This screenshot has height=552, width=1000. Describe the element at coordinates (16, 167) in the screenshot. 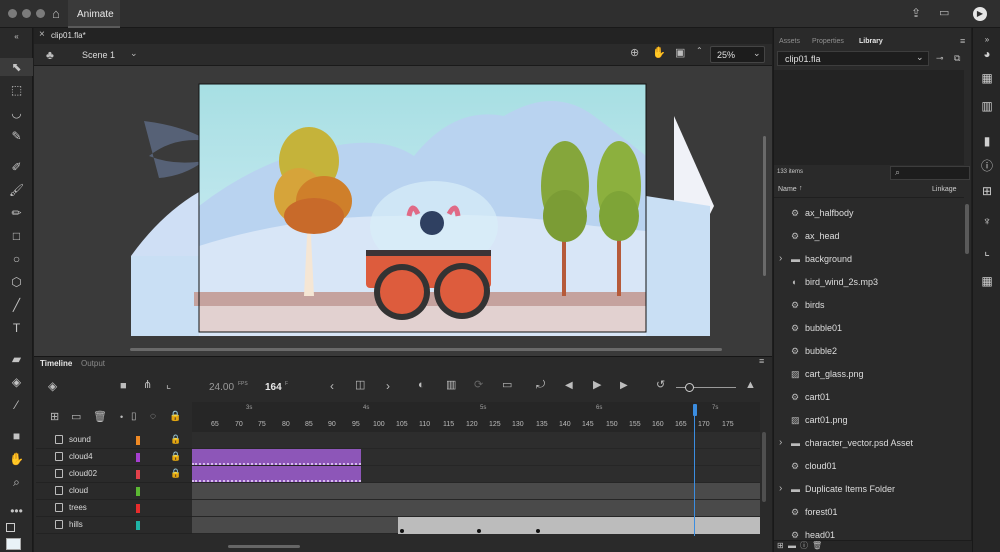

I see `pencil-tool-icon: ✐` at that location.